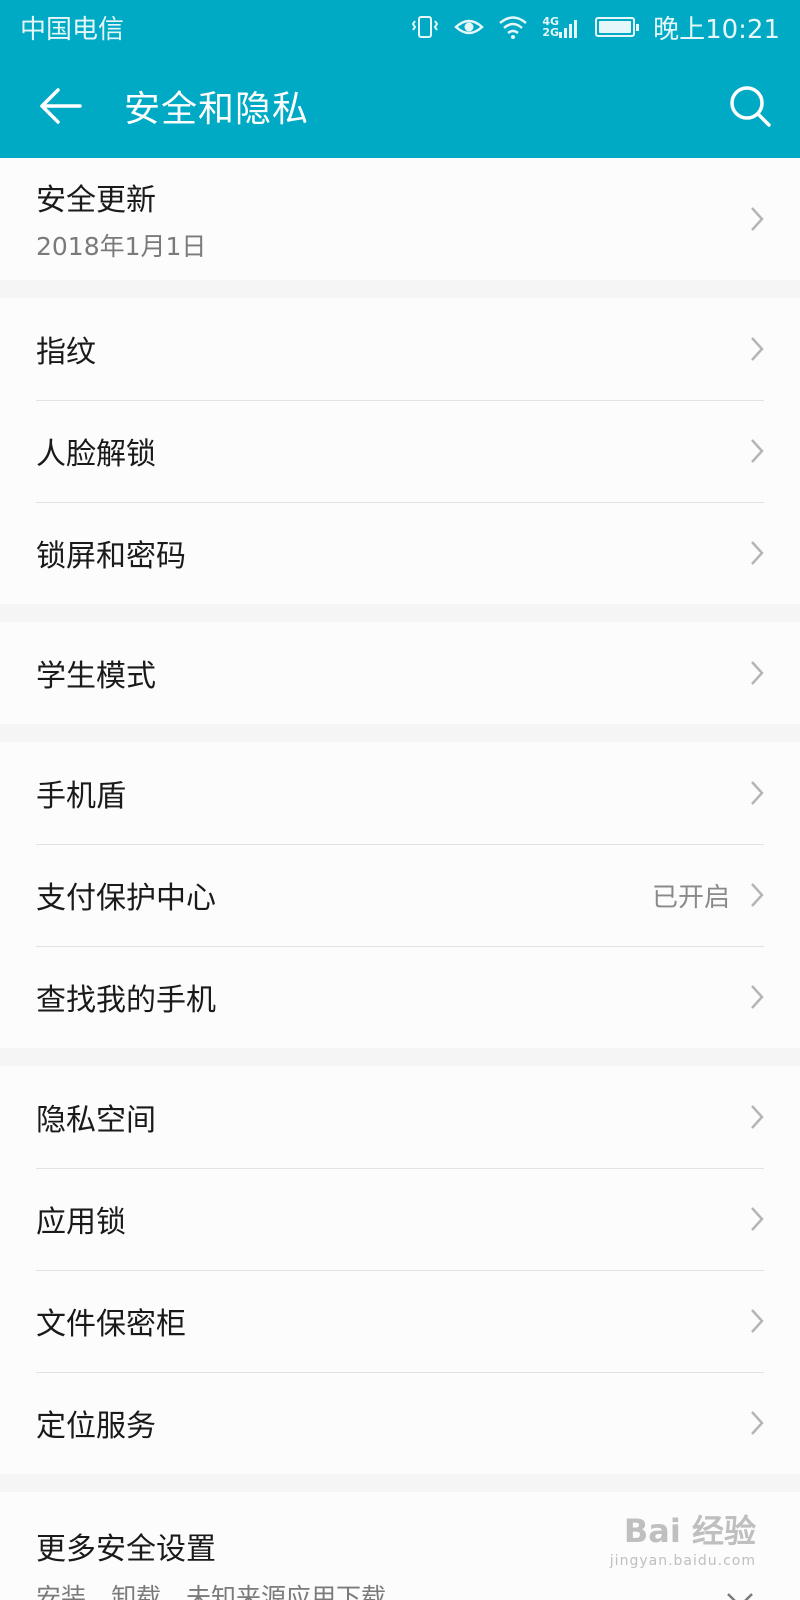 This screenshot has width=800, height=1600. I want to click on clock-label: 晚上10:21, so click(716, 29).